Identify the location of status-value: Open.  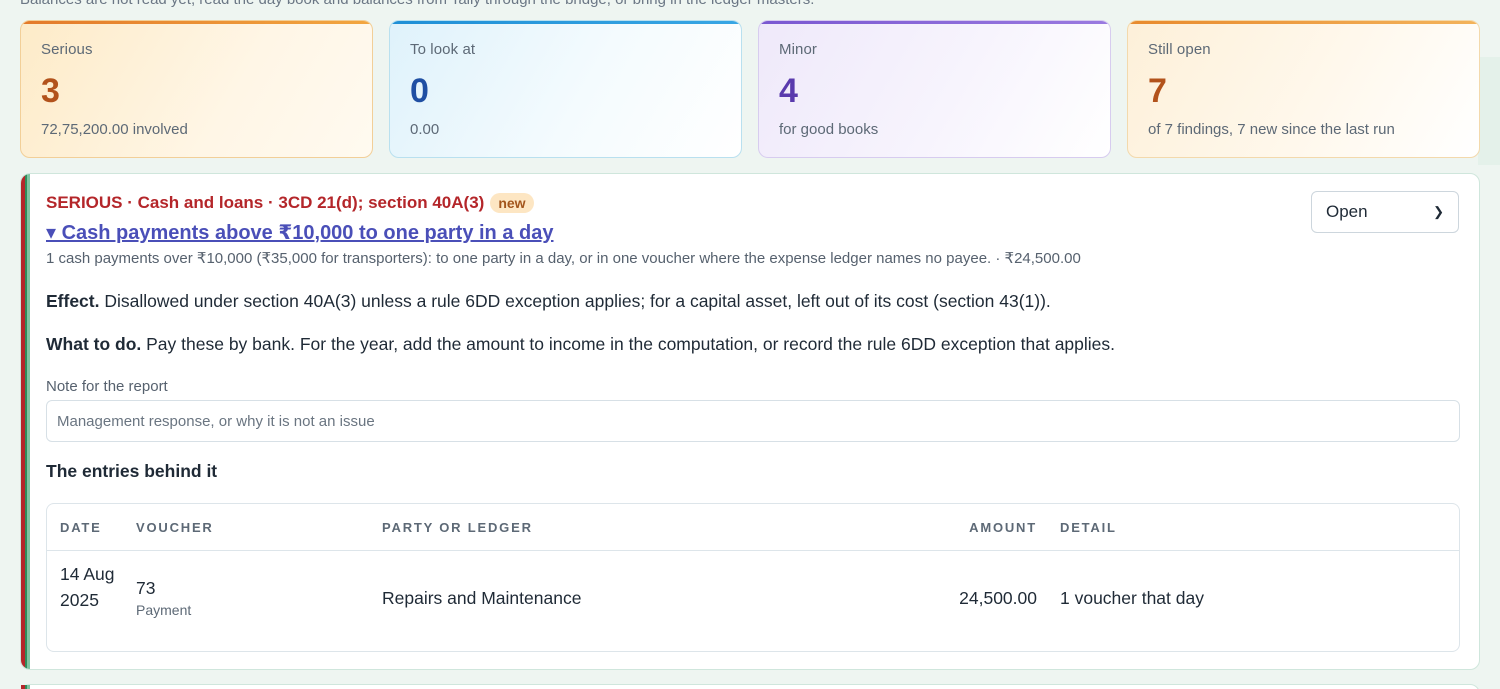
(1347, 211).